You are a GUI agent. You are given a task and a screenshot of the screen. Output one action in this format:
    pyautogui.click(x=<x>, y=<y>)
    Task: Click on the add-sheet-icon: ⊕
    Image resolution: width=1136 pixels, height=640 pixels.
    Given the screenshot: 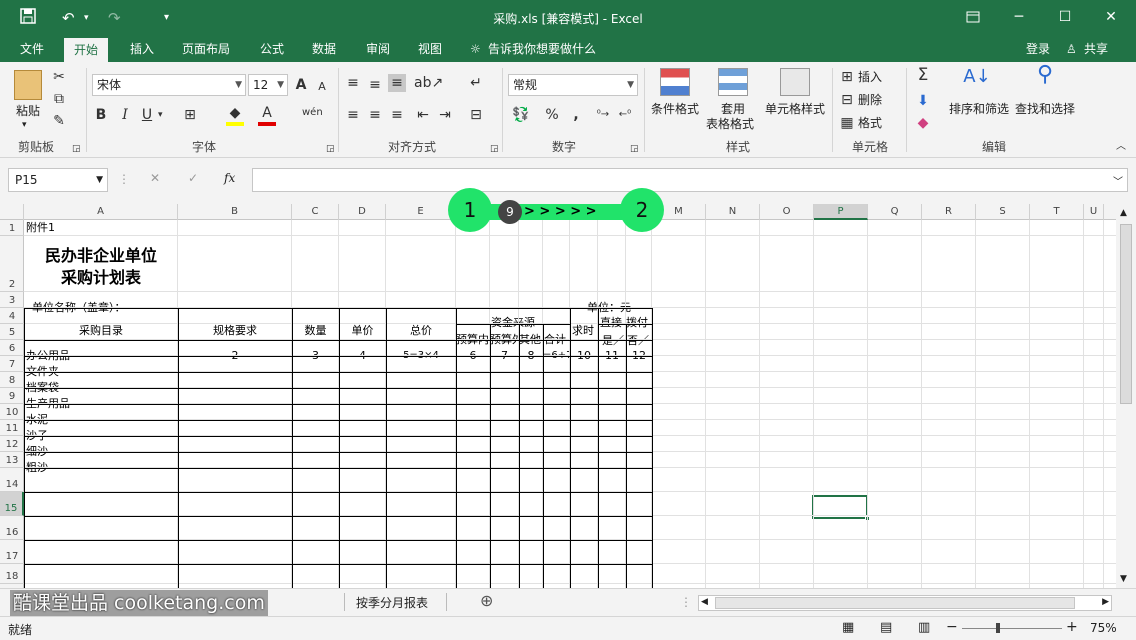 What is the action you would take?
    pyautogui.click(x=486, y=600)
    